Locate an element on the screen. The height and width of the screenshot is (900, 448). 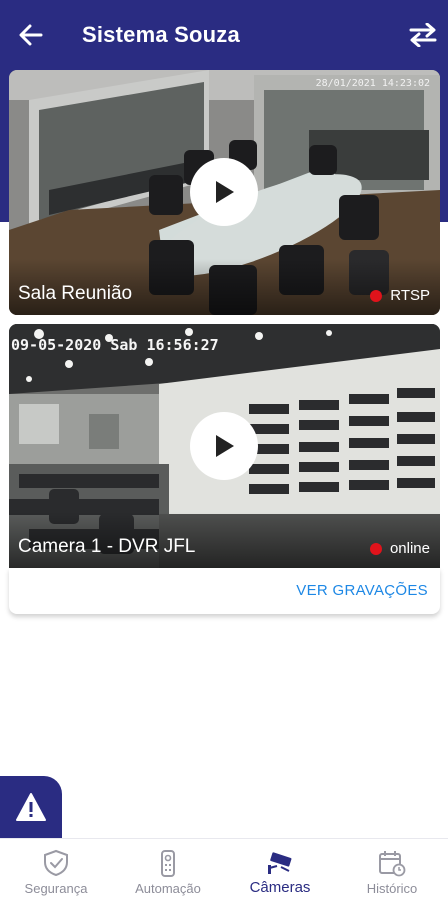
bottom-navigation: Segurança Automação Câmeras Histórico is located at coordinates (224, 869).